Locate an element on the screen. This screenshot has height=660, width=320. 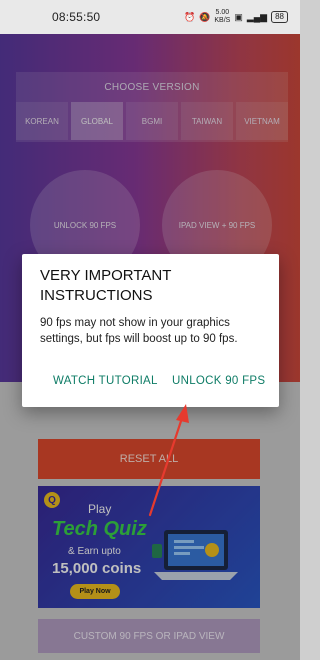
status-icons: ⏰ 🔕 5.00 KB/S ▣ ▂▄▆ 88 is located at coordinates (236, 17).